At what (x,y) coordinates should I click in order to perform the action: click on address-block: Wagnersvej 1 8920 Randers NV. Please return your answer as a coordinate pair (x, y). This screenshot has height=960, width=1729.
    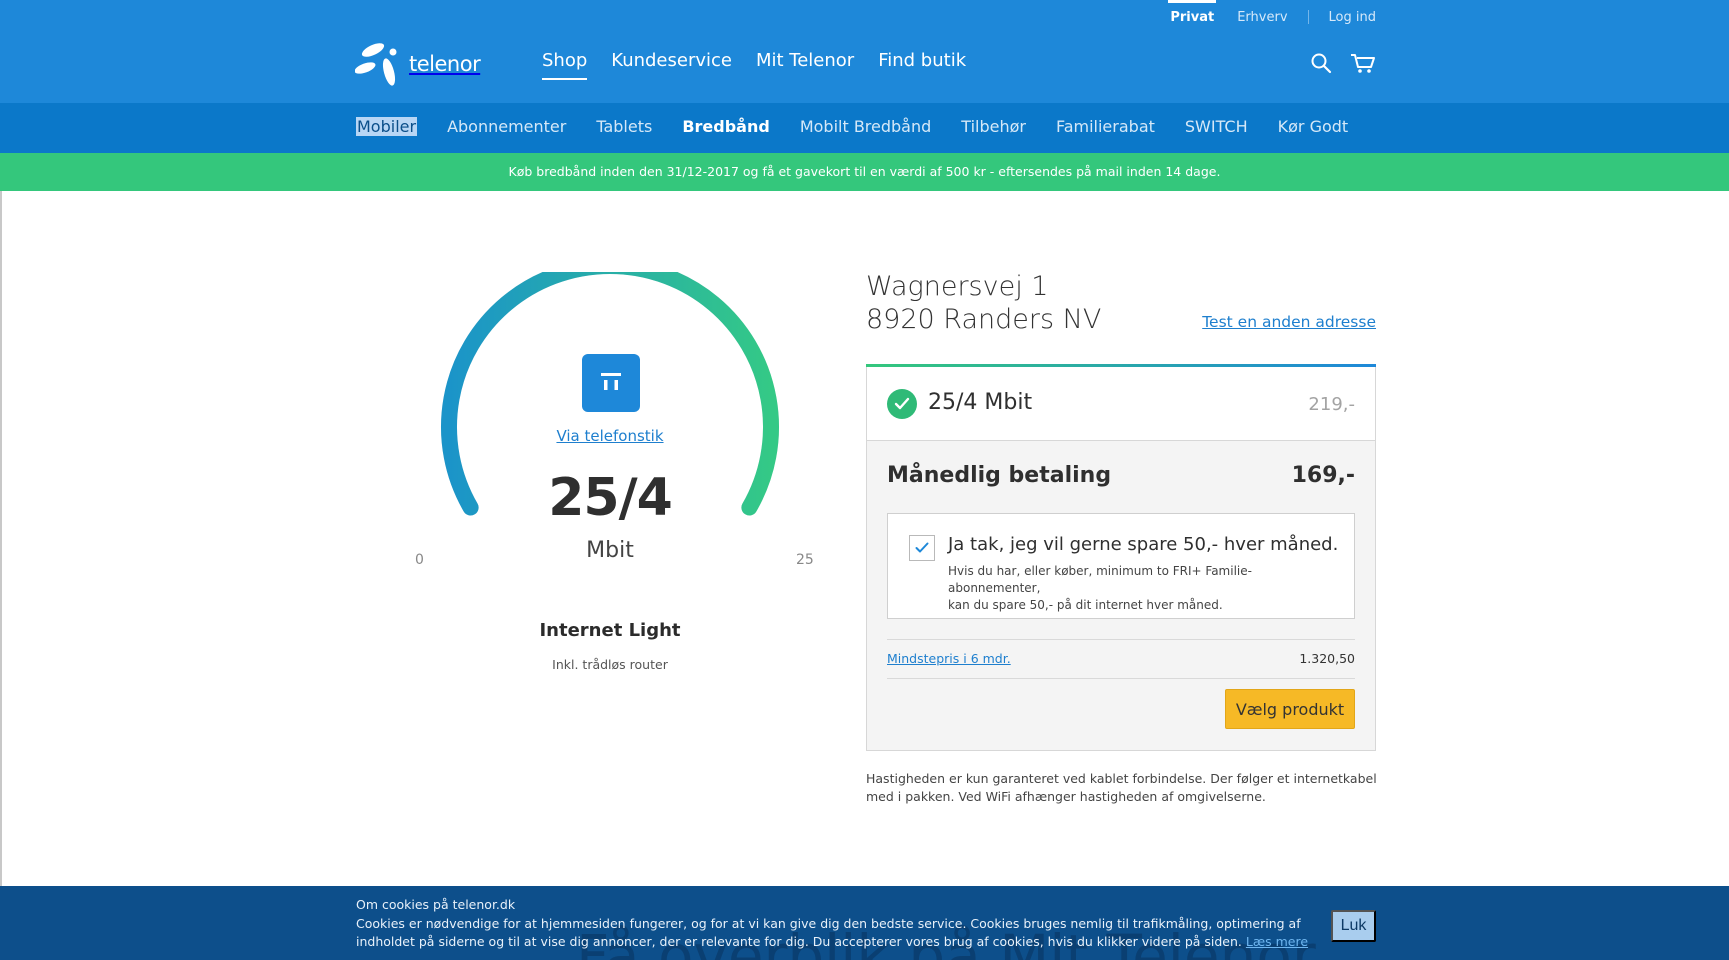
    Looking at the image, I should click on (983, 303).